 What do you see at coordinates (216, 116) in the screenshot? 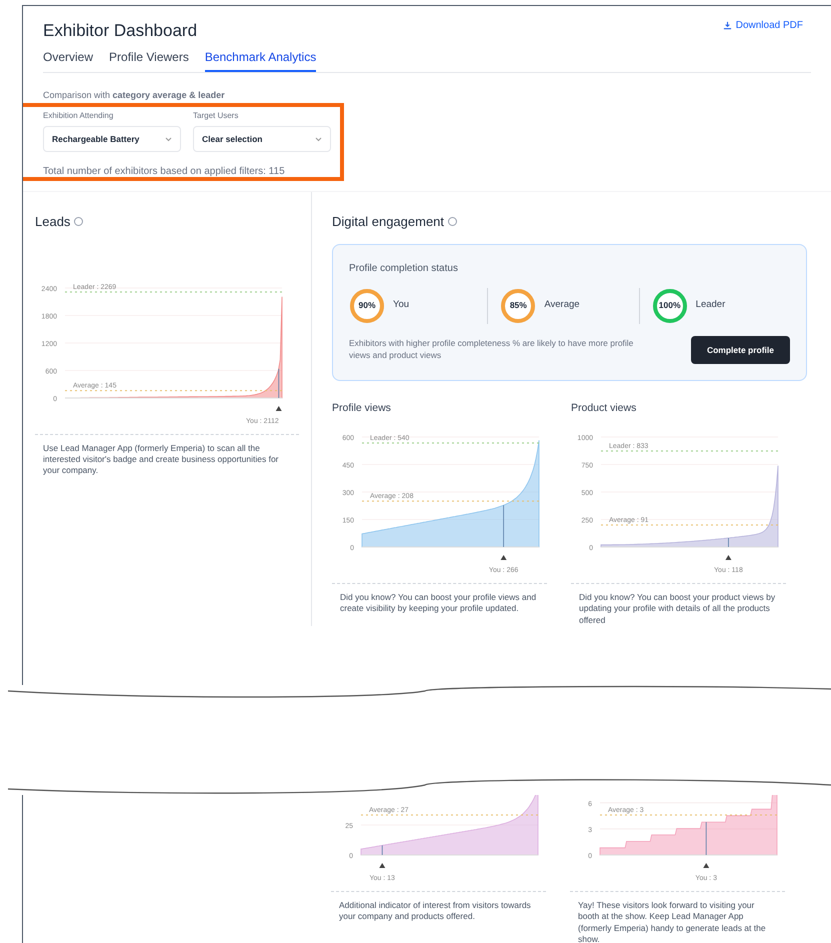
I see `field-label: Target Users` at bounding box center [216, 116].